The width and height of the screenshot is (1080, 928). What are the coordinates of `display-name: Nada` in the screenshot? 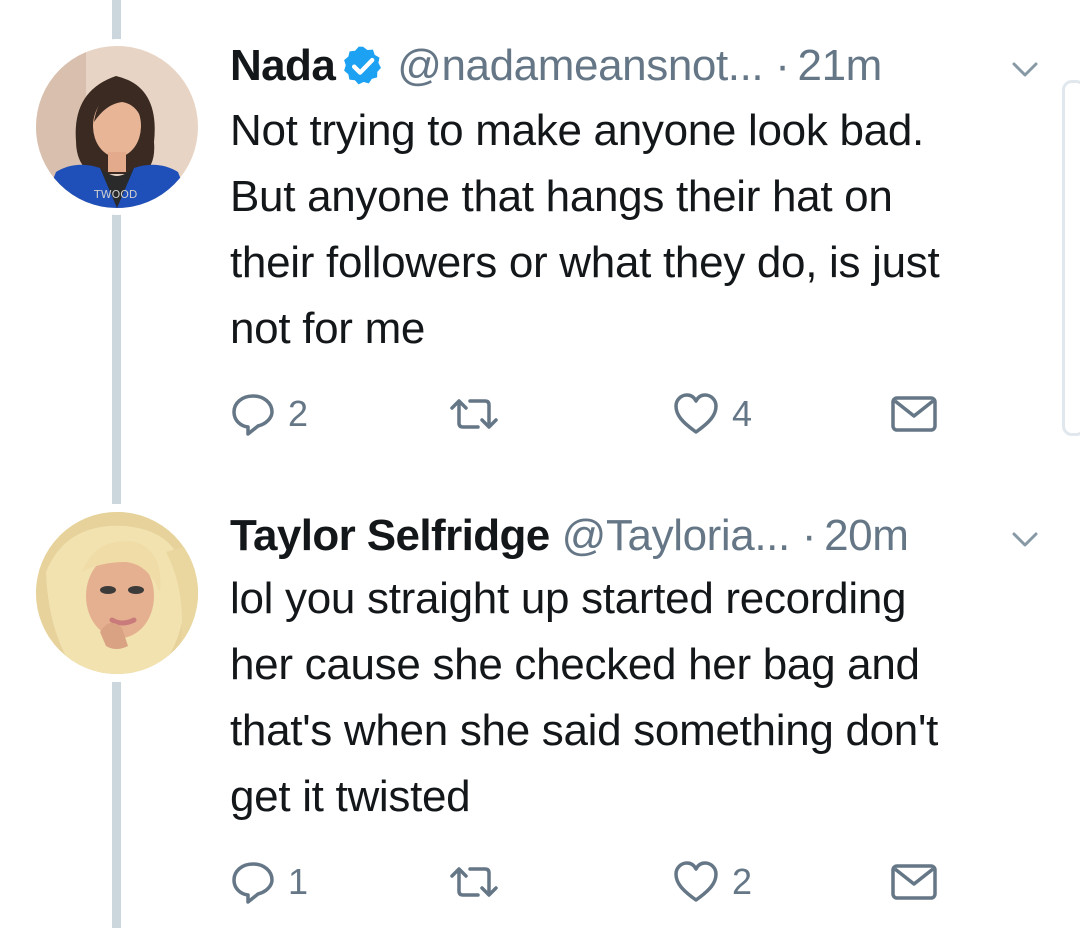 It's located at (283, 66).